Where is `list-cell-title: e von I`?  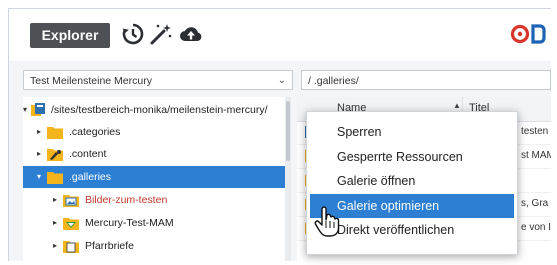 list-cell-title: e von I is located at coordinates (536, 227).